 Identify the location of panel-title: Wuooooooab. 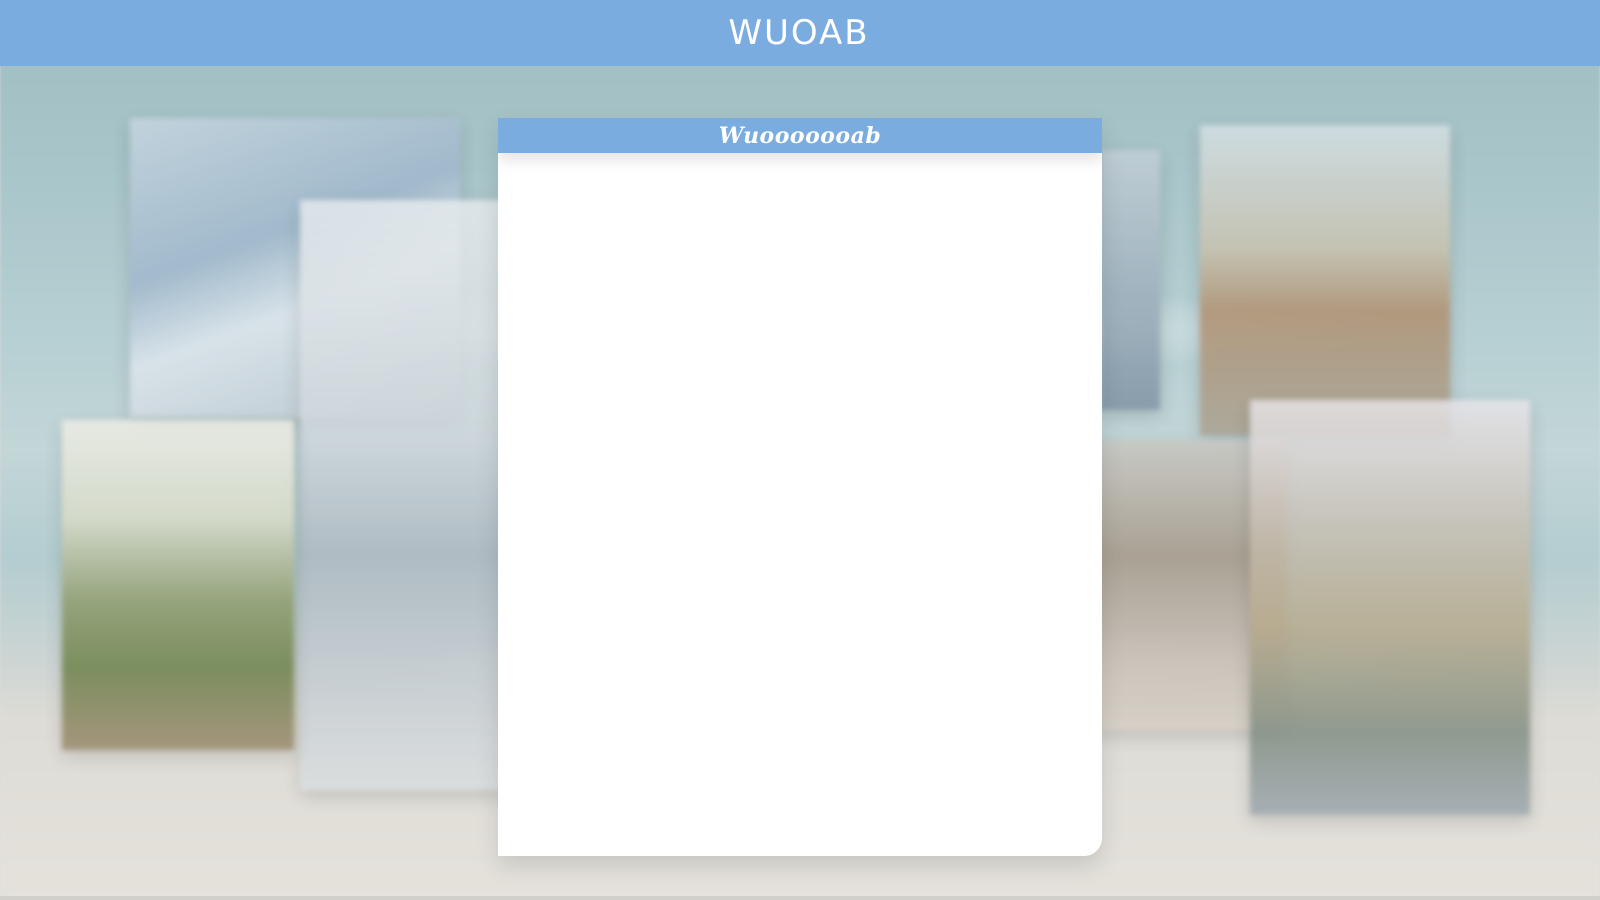
(800, 135).